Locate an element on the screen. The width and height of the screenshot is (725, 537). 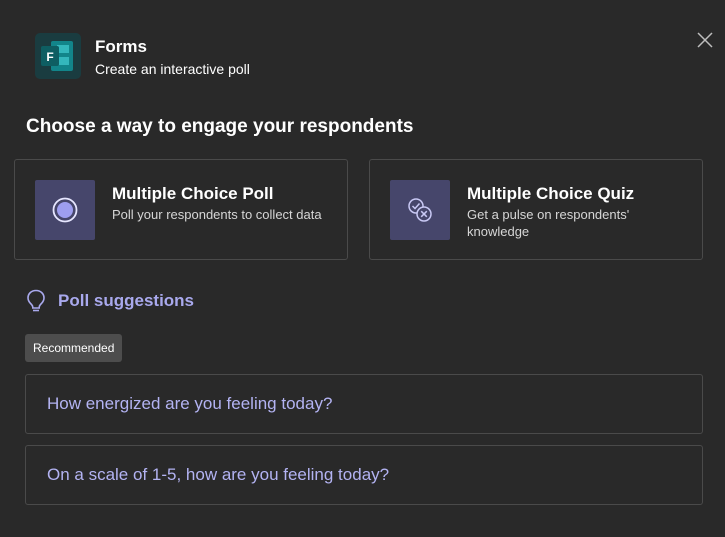
section-heading: Choose a way to engage your respondents is located at coordinates (220, 126).